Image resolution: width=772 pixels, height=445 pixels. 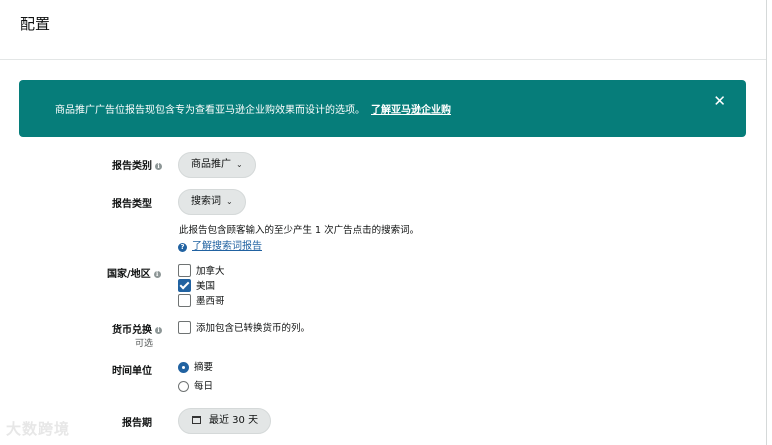 What do you see at coordinates (182, 247) in the screenshot?
I see `help-icon: ?` at bounding box center [182, 247].